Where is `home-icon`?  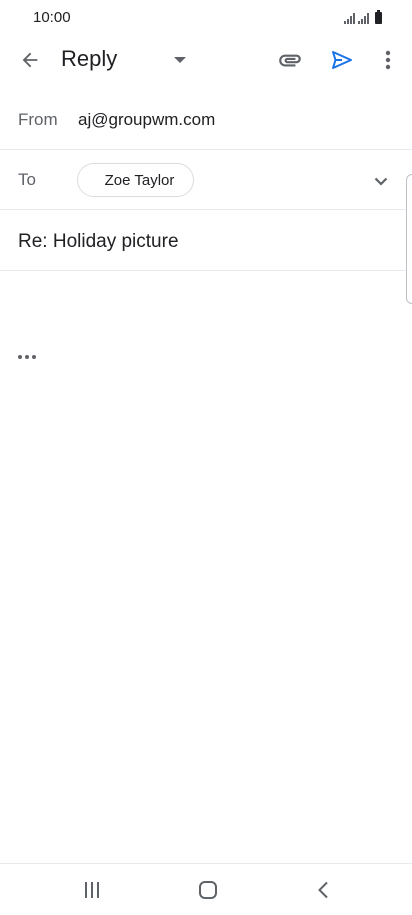 home-icon is located at coordinates (208, 890).